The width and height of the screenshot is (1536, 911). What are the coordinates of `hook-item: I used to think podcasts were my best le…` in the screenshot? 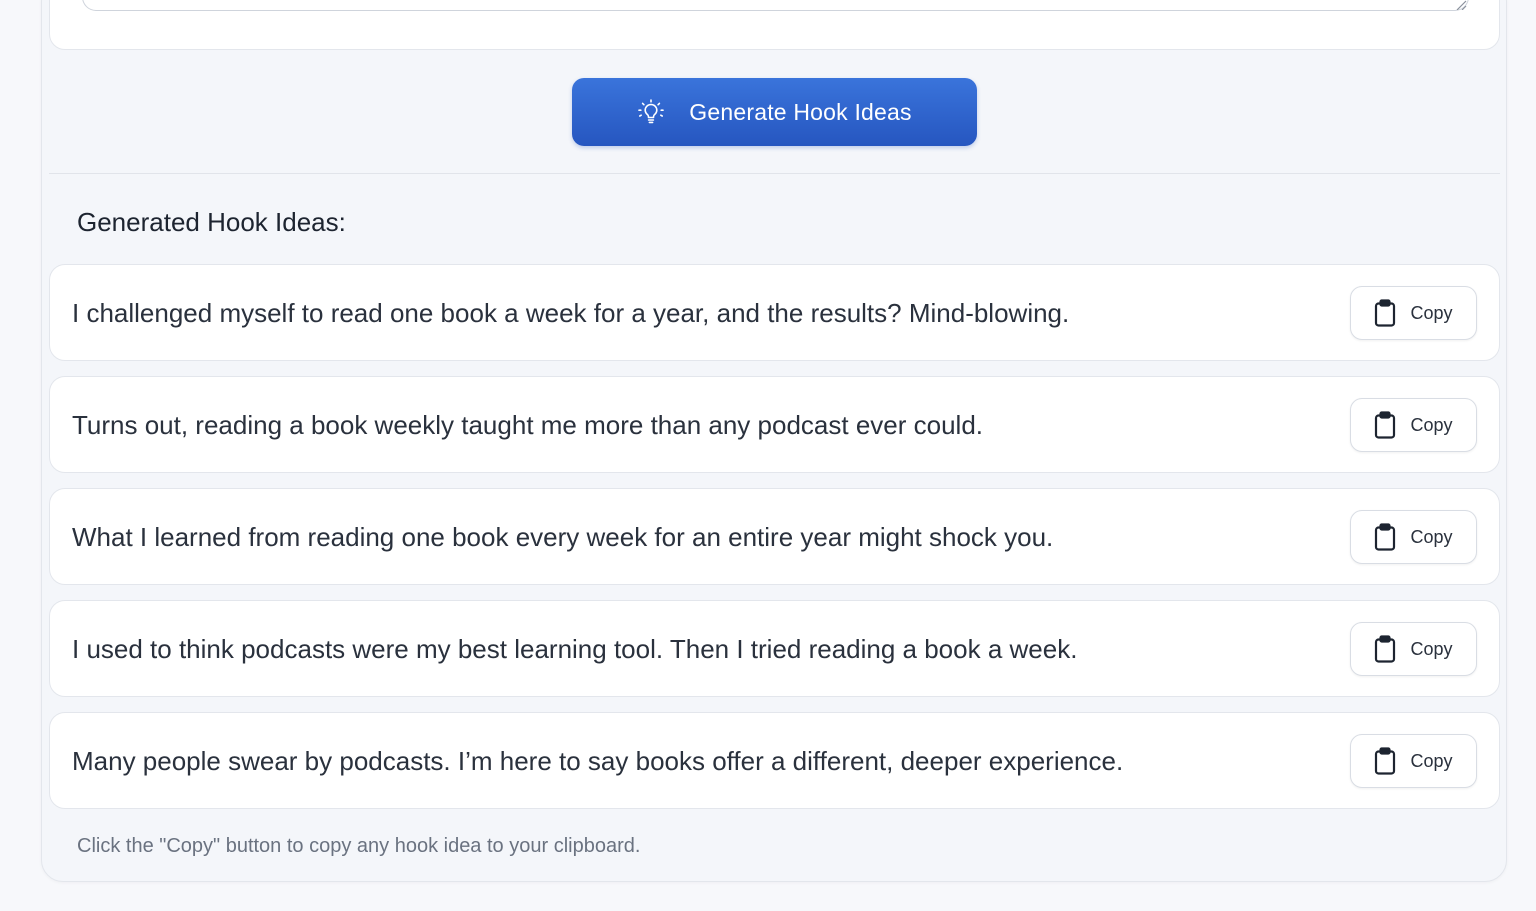 It's located at (774, 648).